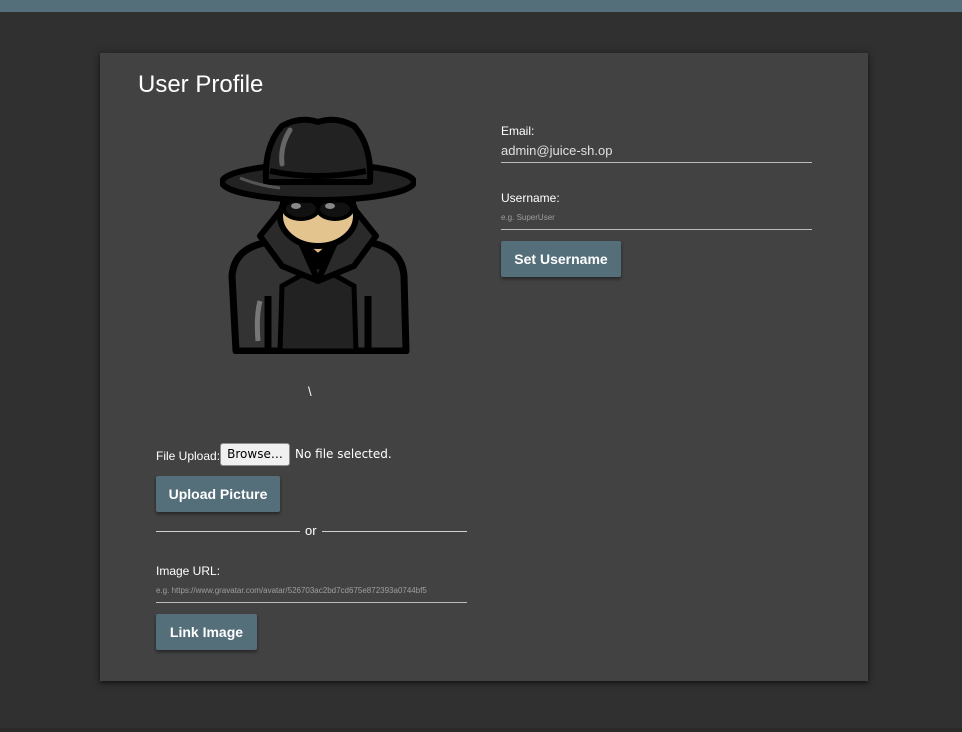  Describe the element at coordinates (218, 494) in the screenshot. I see `upload-picture-button: Upload Picture` at that location.